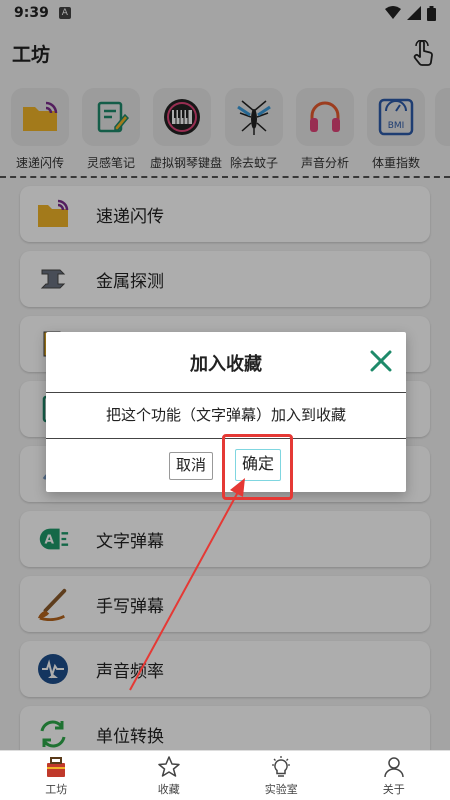 The height and width of the screenshot is (800, 450). Describe the element at coordinates (394, 766) in the screenshot. I see `person-icon` at that location.